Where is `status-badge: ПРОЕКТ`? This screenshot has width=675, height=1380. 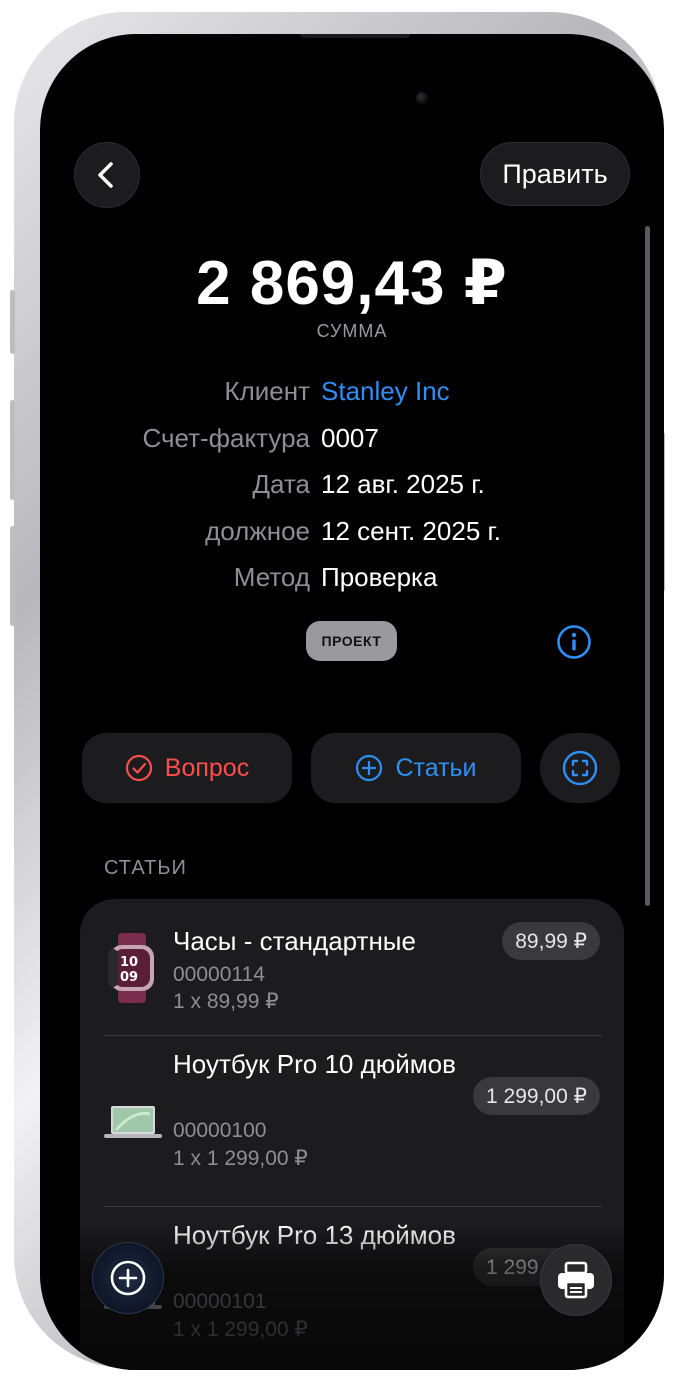 status-badge: ПРОЕКТ is located at coordinates (351, 641).